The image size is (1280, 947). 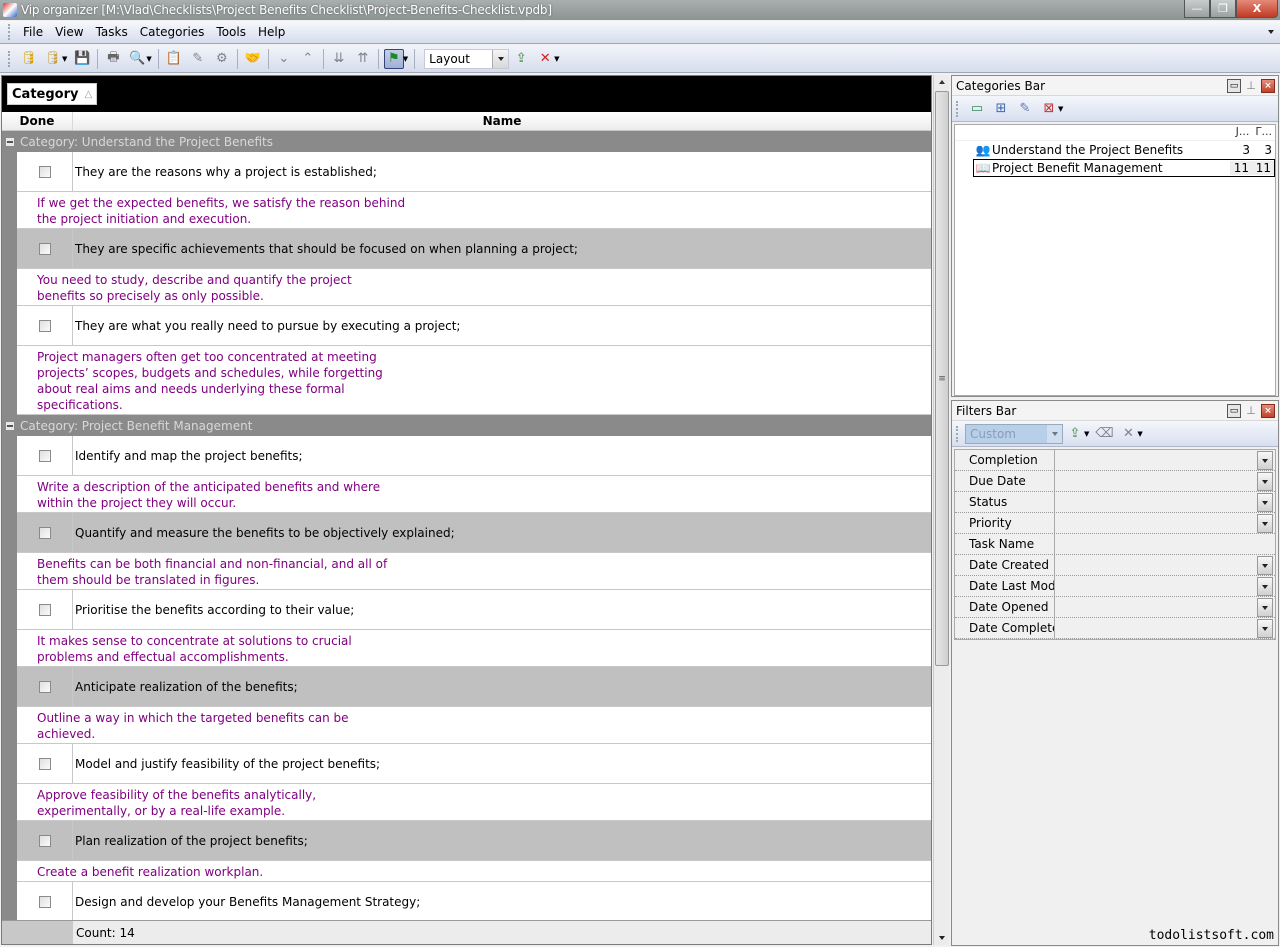 I want to click on scroll-down-button, so click(x=942, y=938).